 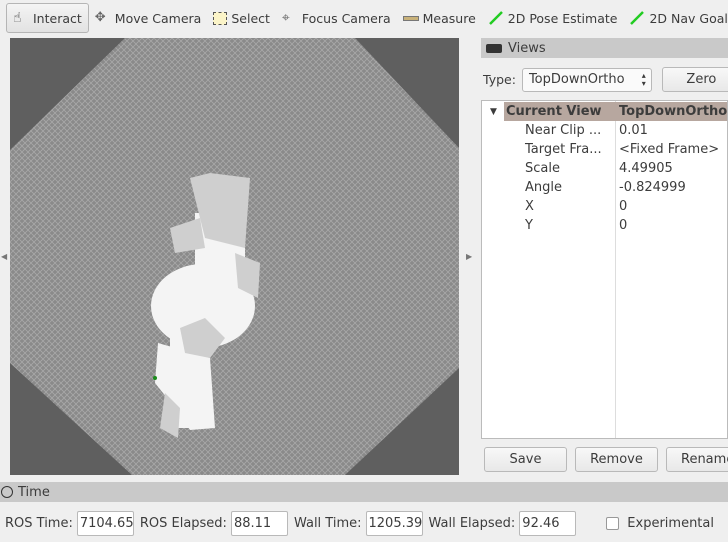 What do you see at coordinates (499, 79) in the screenshot?
I see `type-label: Type:` at bounding box center [499, 79].